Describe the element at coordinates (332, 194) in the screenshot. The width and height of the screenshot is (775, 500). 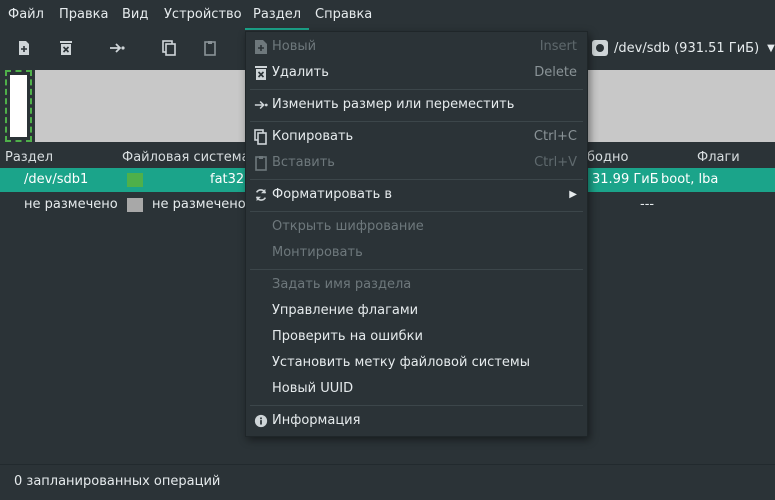
I see `menu-item-label: Форматировать в` at that location.